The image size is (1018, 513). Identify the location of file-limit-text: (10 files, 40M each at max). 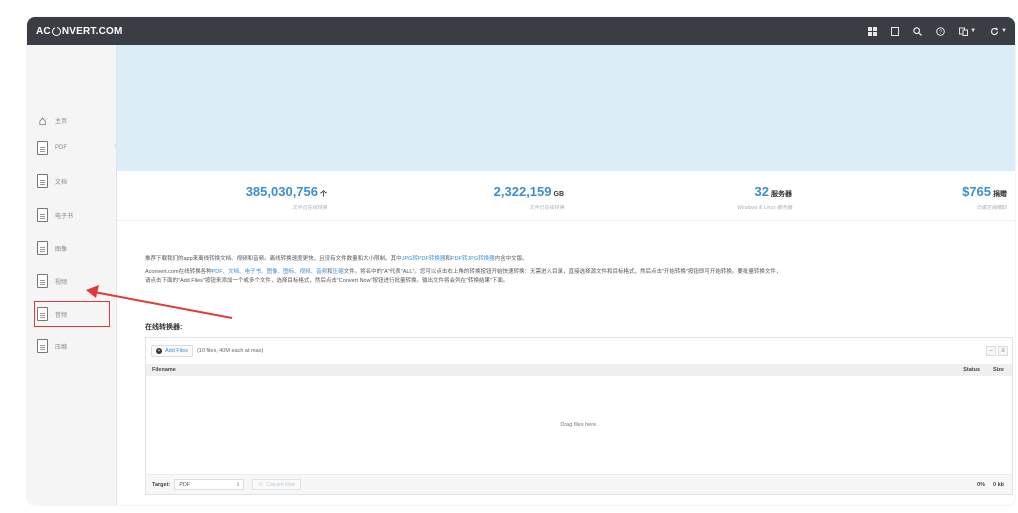
(230, 351).